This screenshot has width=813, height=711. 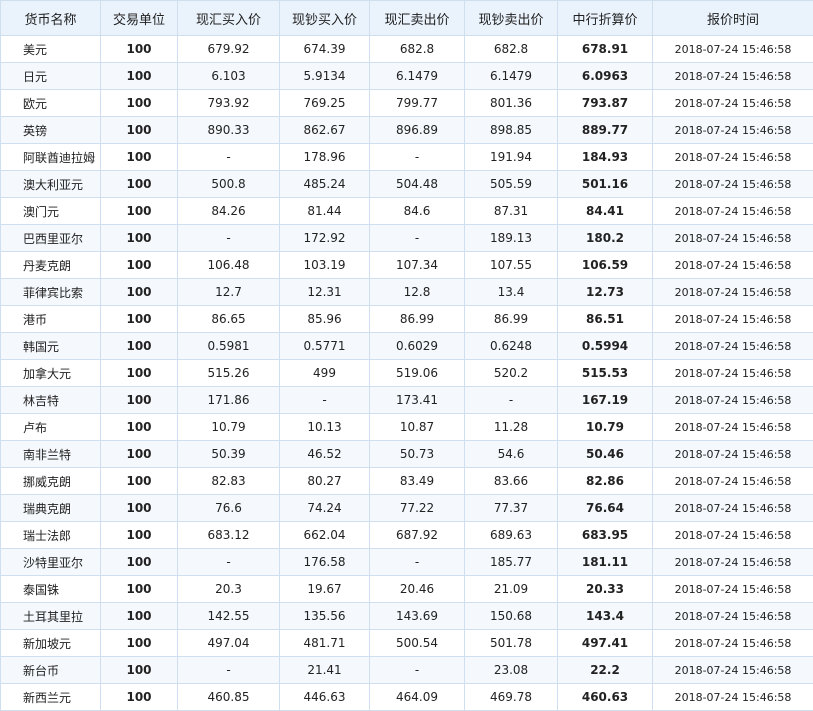 I want to click on cell-spot-sell-price: 143.69, so click(x=417, y=616).